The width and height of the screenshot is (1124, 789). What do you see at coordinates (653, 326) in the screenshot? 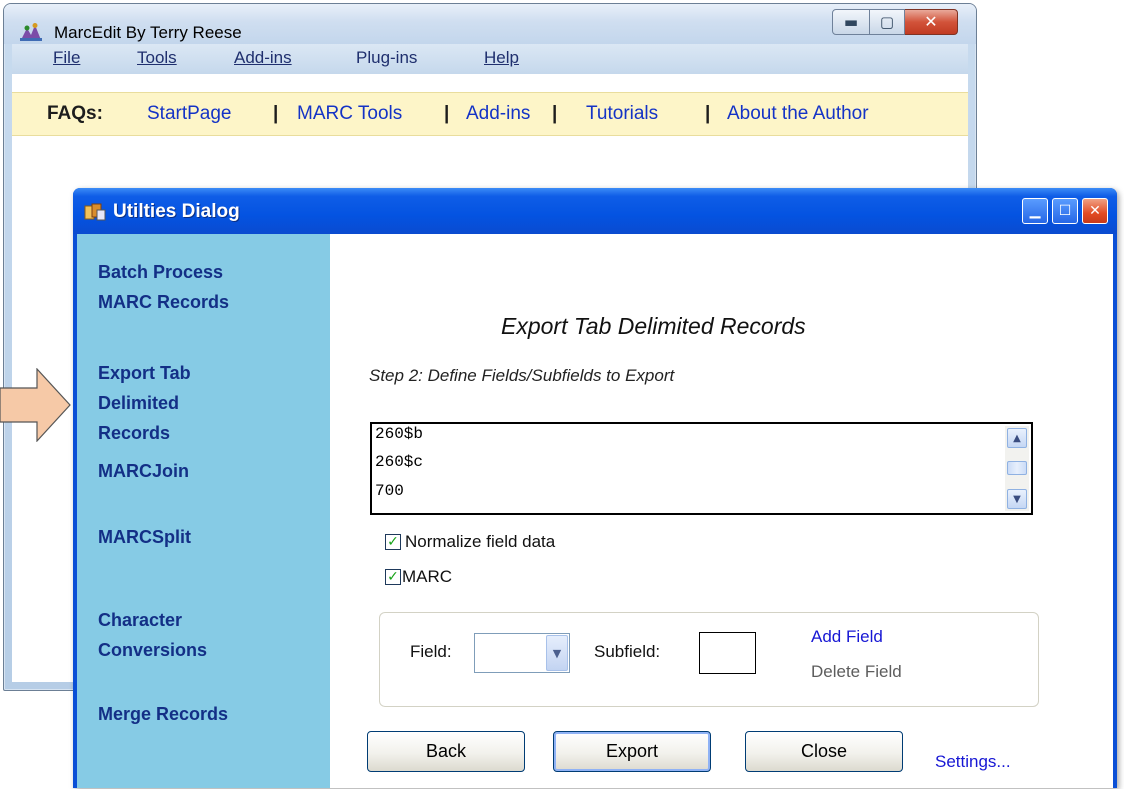
I see `export-heading: Export Tab Delimited Records` at bounding box center [653, 326].